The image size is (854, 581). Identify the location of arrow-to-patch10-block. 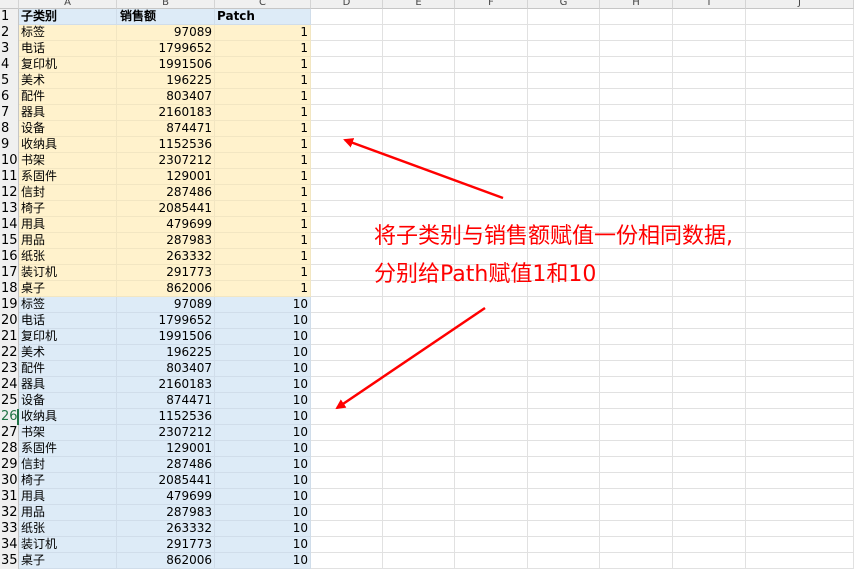
(410, 358).